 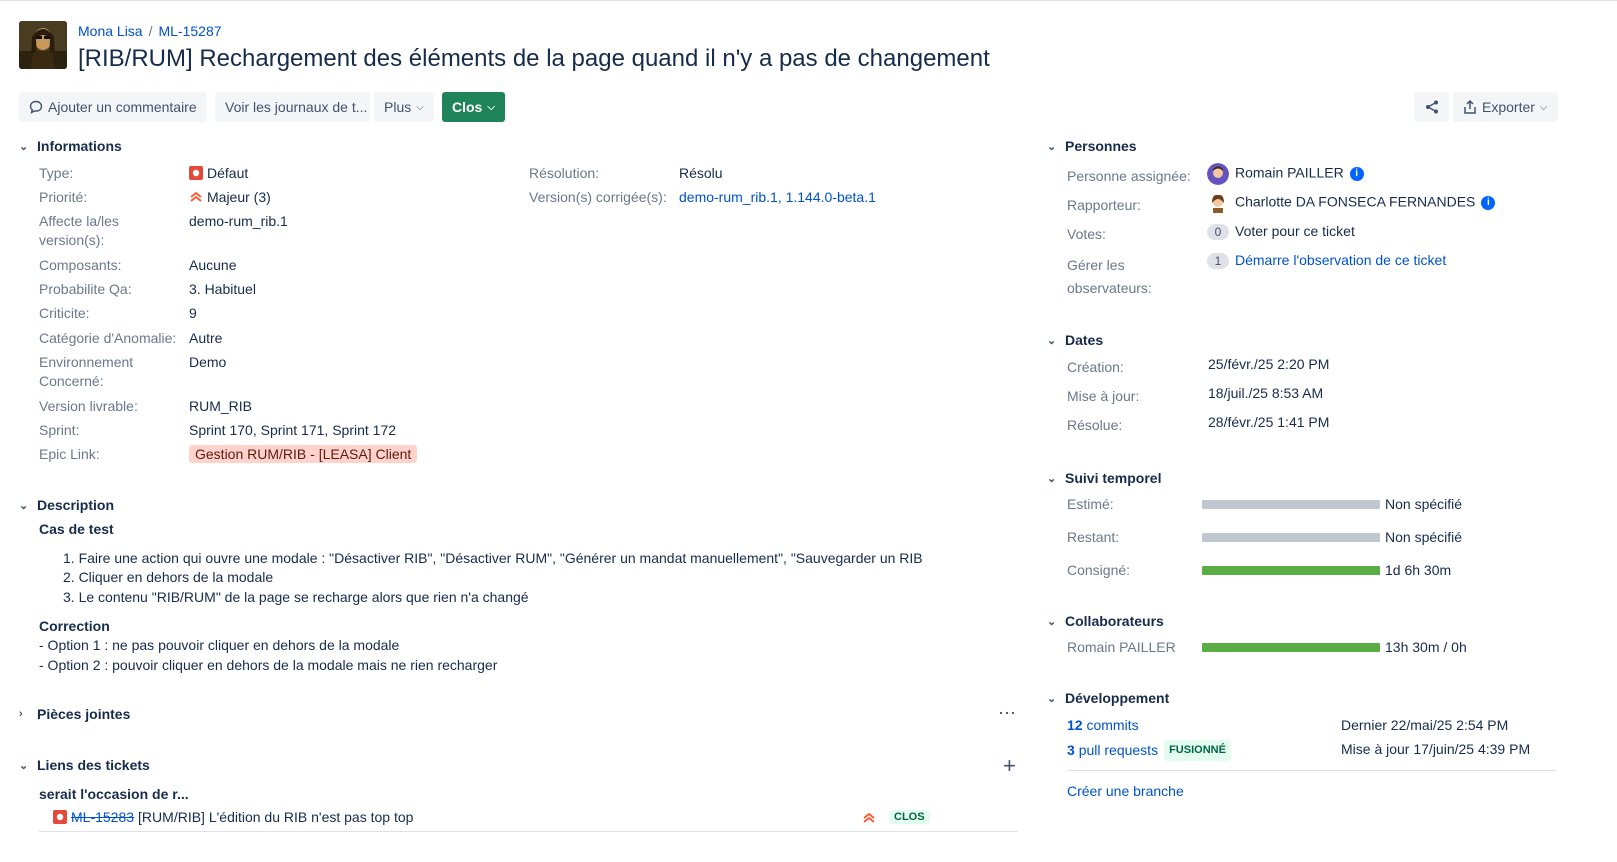 What do you see at coordinates (122, 107) in the screenshot?
I see `add-comment-label: Ajouter un commentaire` at bounding box center [122, 107].